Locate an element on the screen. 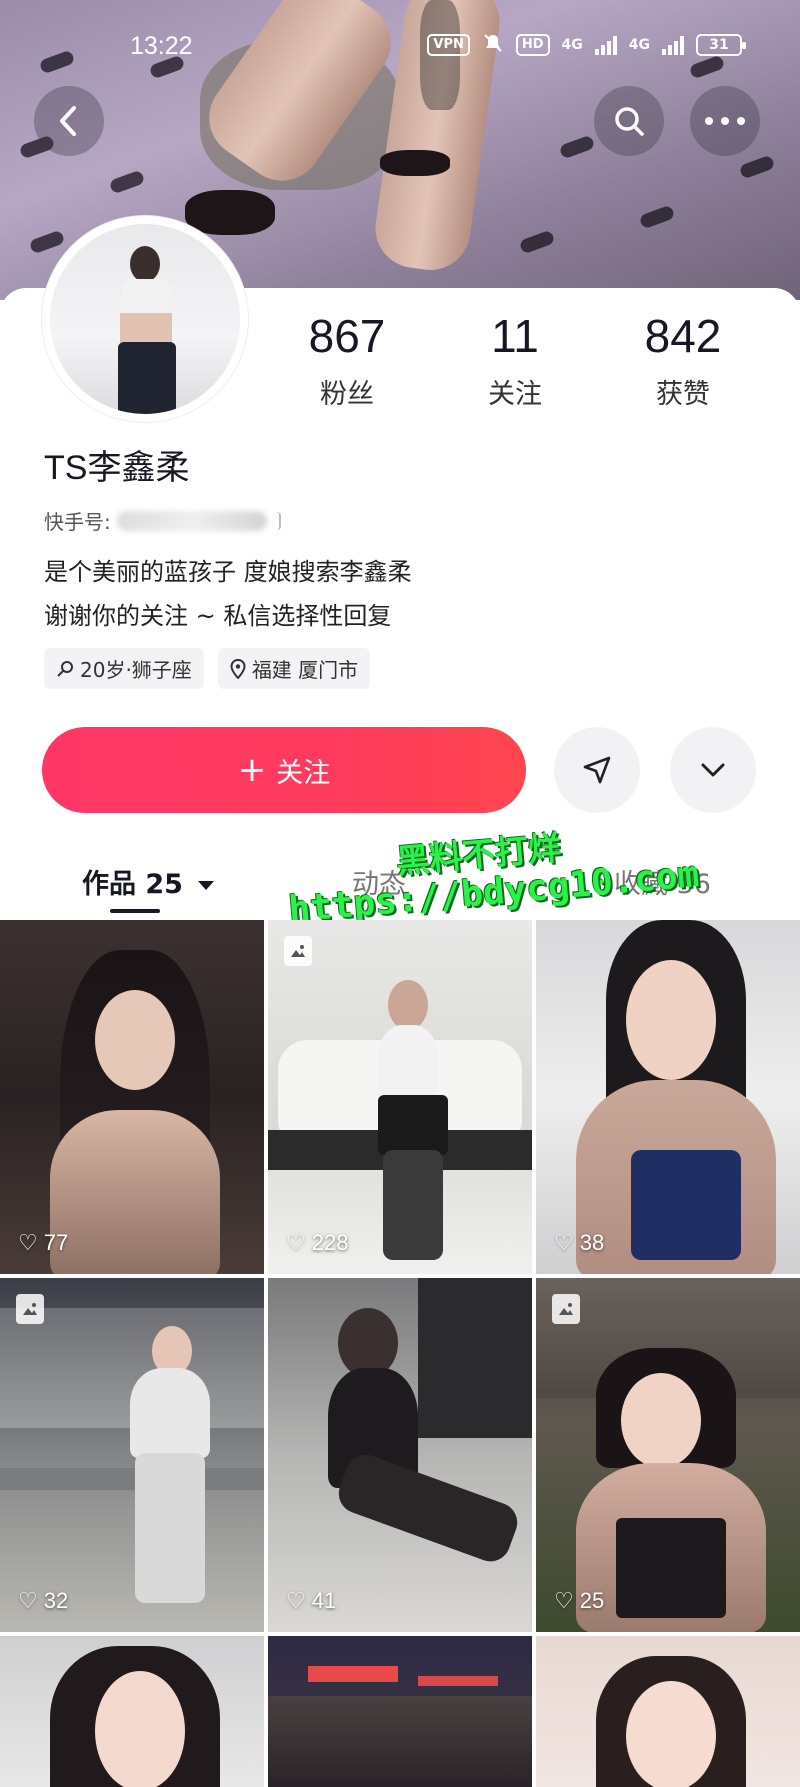 This screenshot has width=800, height=1787. following-count: 11 is located at coordinates (515, 336).